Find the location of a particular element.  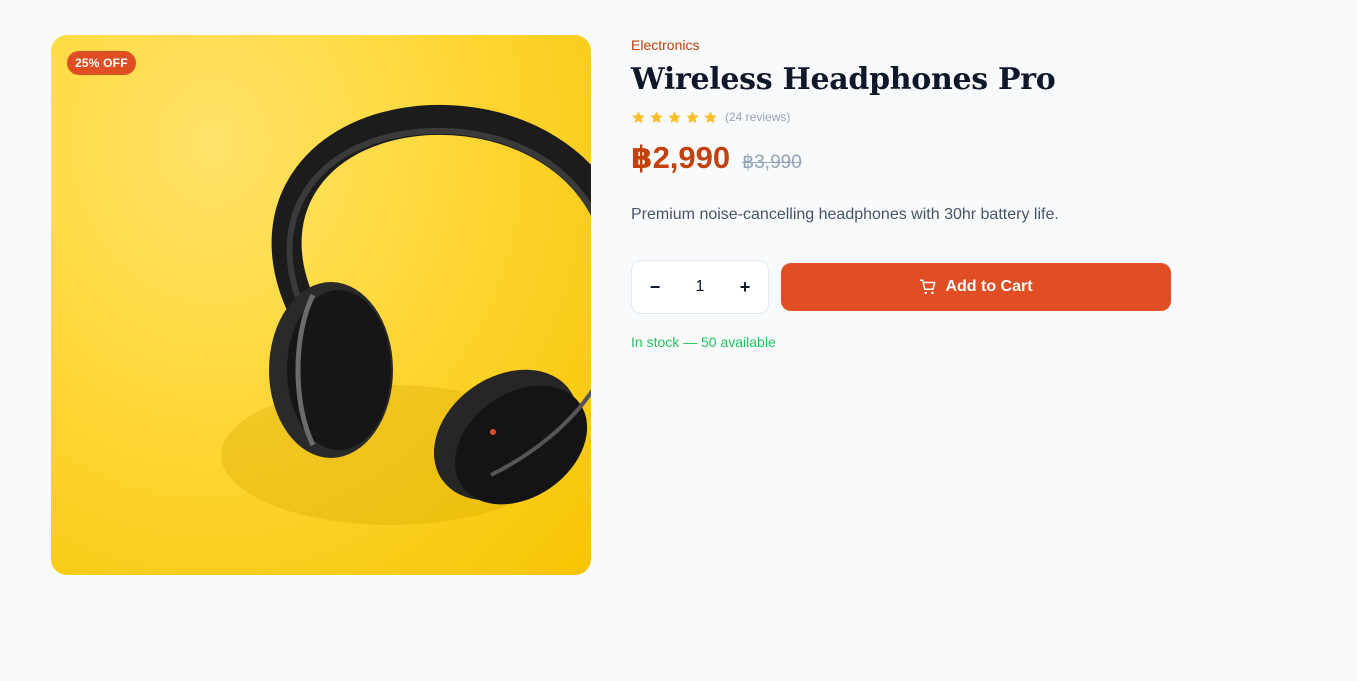

discount-badge: 25% OFF is located at coordinates (101, 63).